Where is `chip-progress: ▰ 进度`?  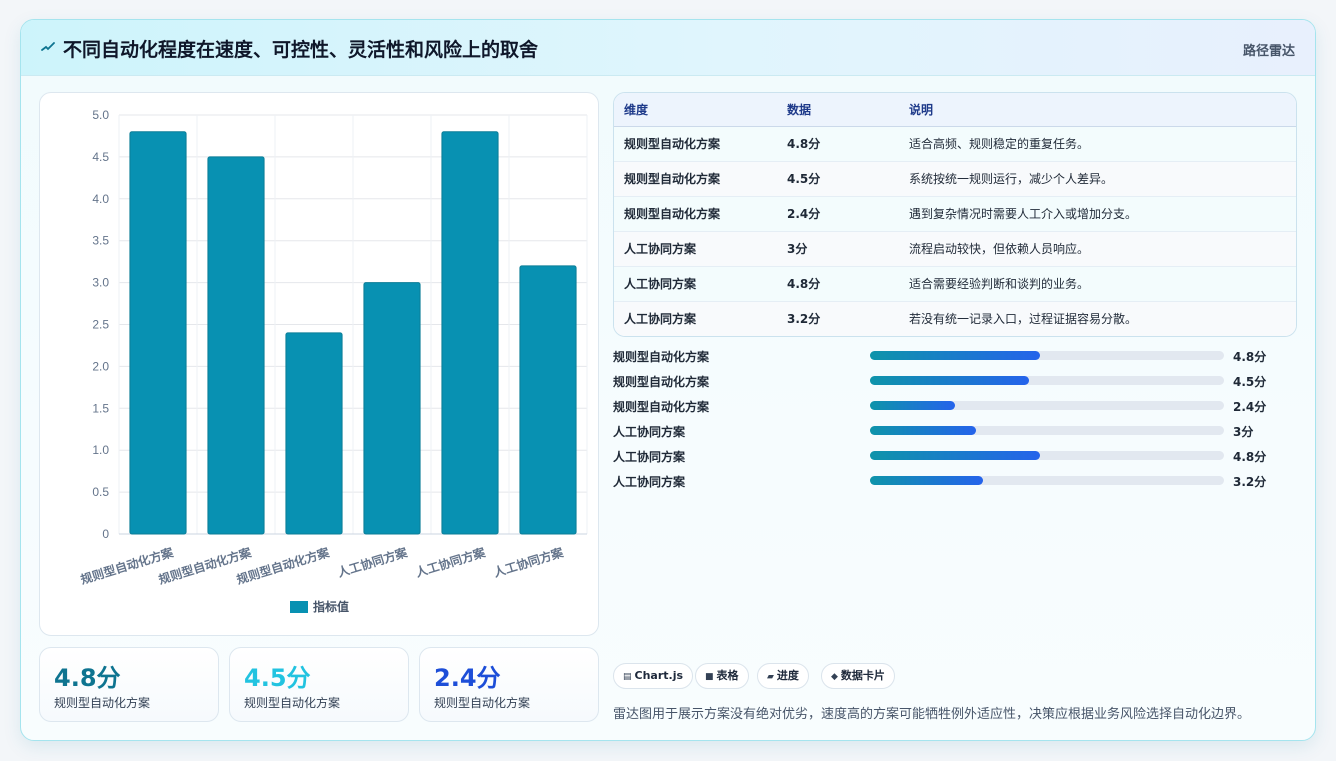
chip-progress: ▰ 进度 is located at coordinates (783, 676).